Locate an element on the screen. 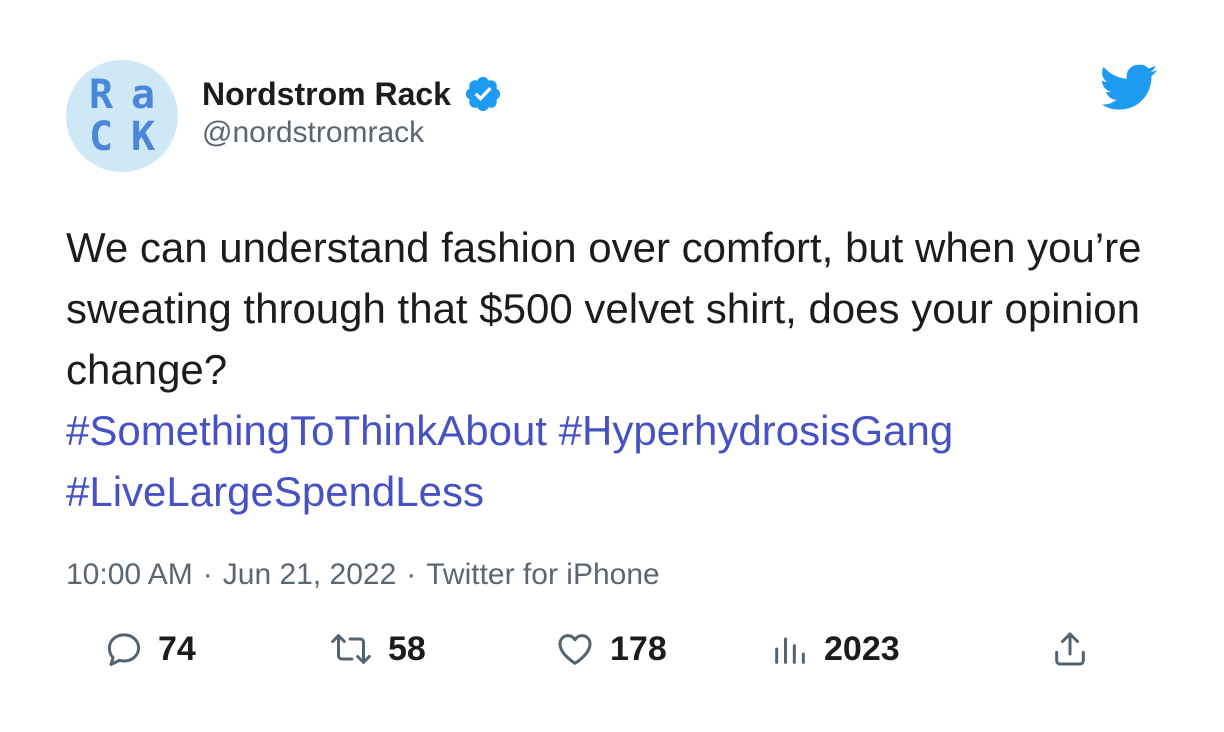  speech-bubble-icon is located at coordinates (124, 649).